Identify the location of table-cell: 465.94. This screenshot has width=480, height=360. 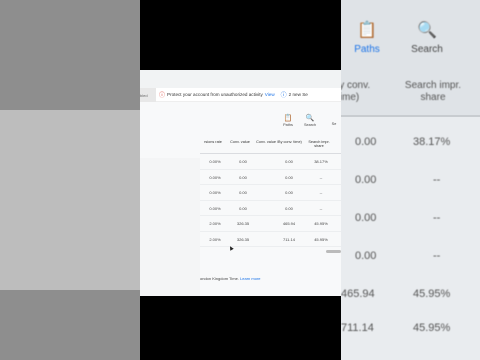
(289, 223).